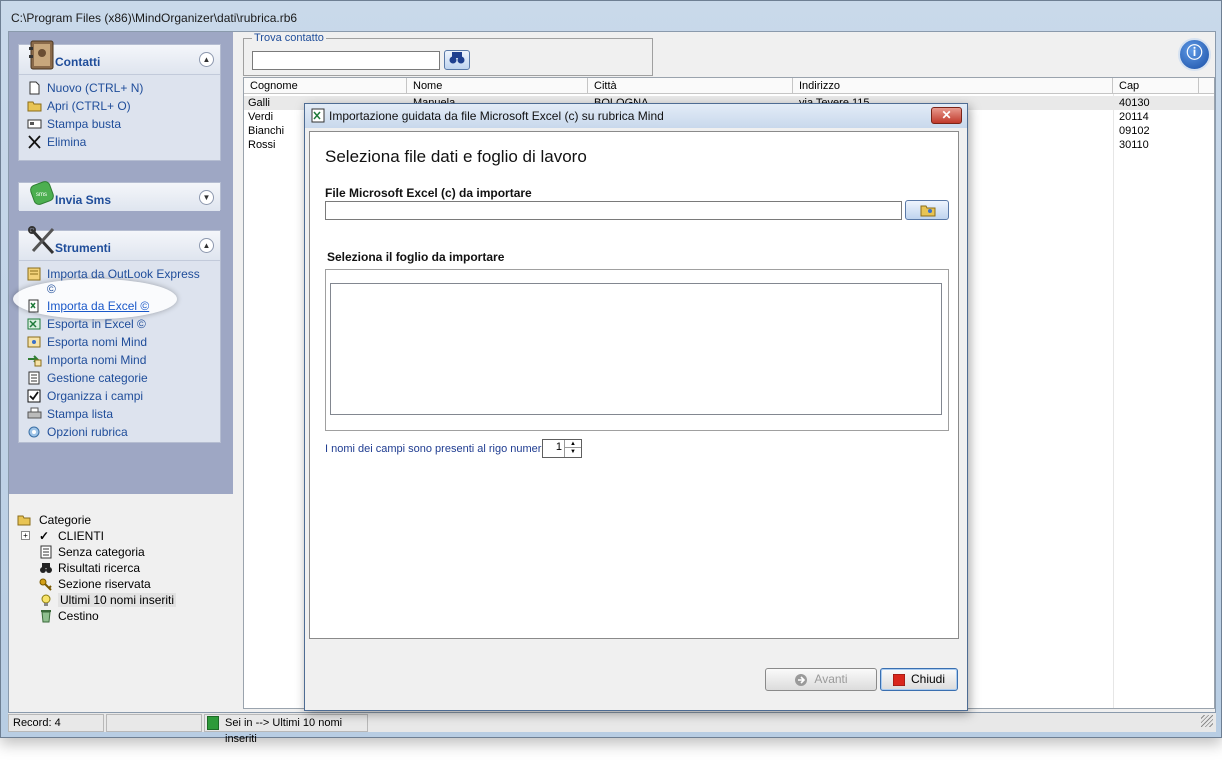  I want to click on menu-gestione-categorie: Gestione categorie, so click(113, 378).